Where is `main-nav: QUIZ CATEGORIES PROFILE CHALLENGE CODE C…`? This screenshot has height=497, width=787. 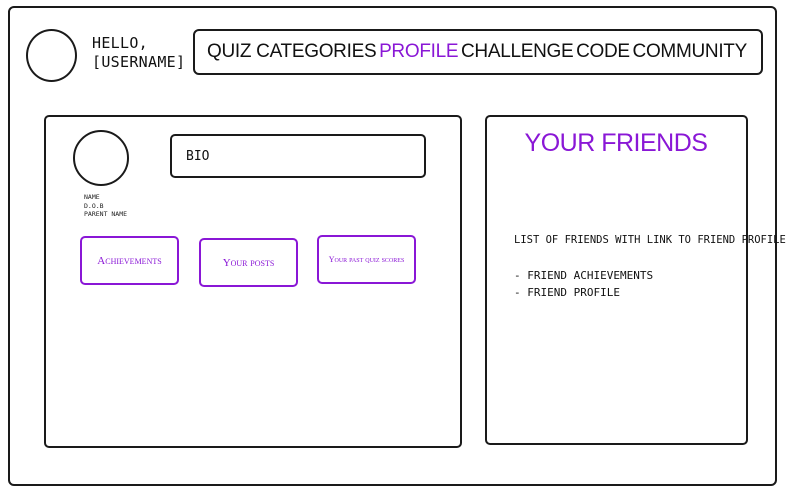 main-nav: QUIZ CATEGORIES PROFILE CHALLENGE CODE C… is located at coordinates (478, 52).